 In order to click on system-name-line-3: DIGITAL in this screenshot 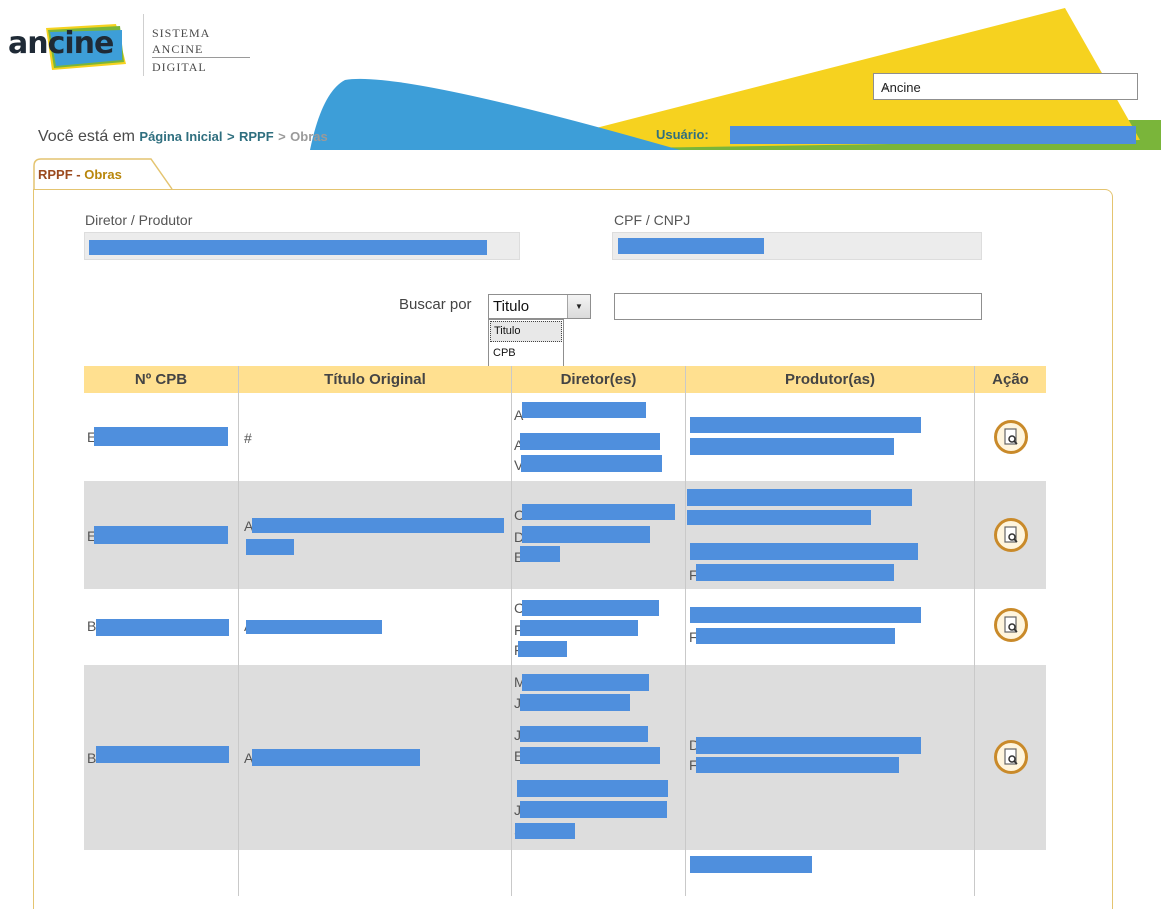, I will do `click(179, 67)`.